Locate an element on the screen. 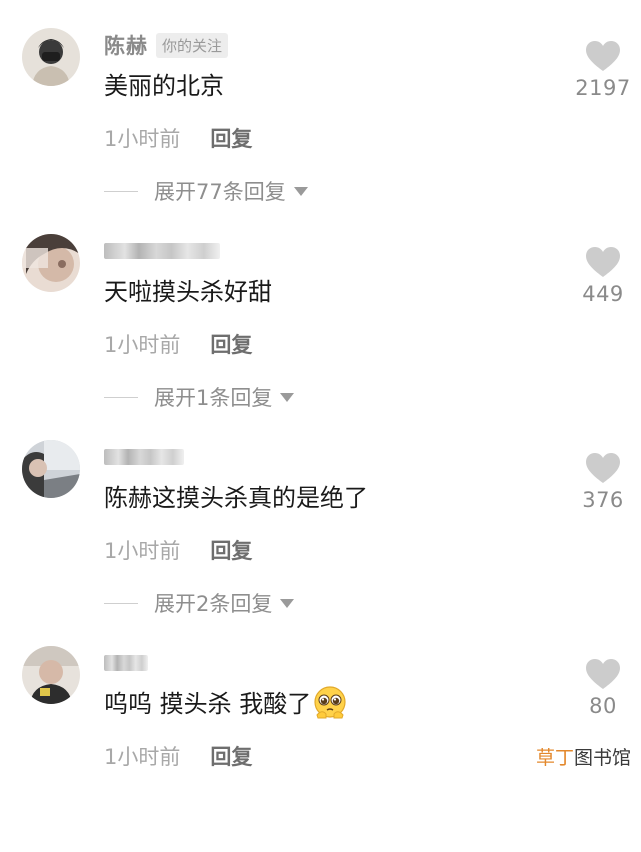 Image resolution: width=641 pixels, height=852 pixels. expand-replies-button: 展开2条回复 is located at coordinates (199, 603).